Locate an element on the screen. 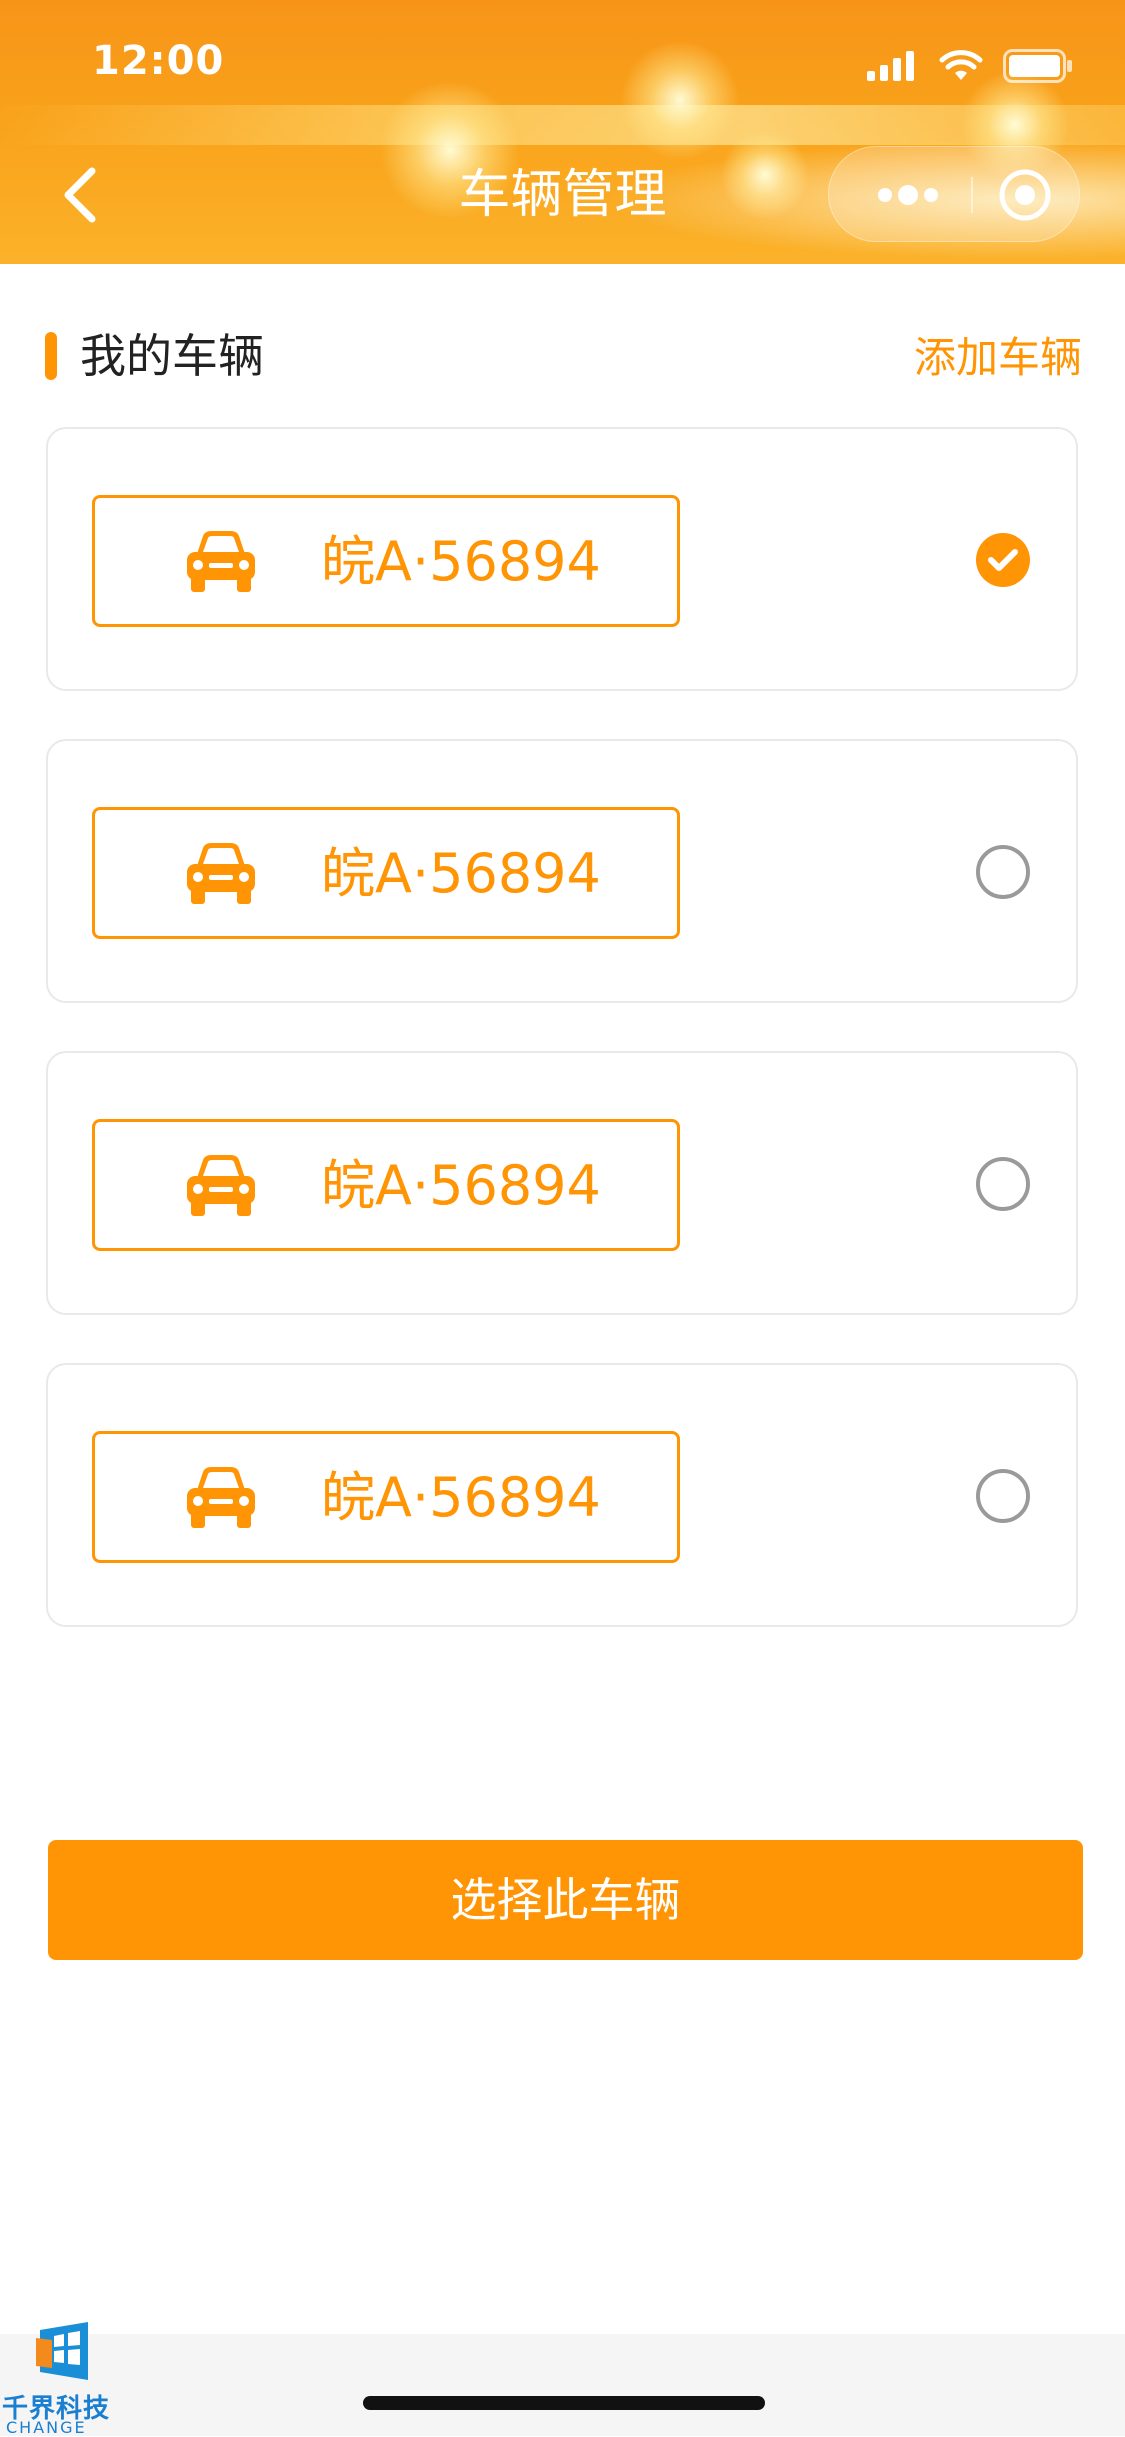 The image size is (1125, 2437). header: 12:00 车辆管理 is located at coordinates (562, 132).